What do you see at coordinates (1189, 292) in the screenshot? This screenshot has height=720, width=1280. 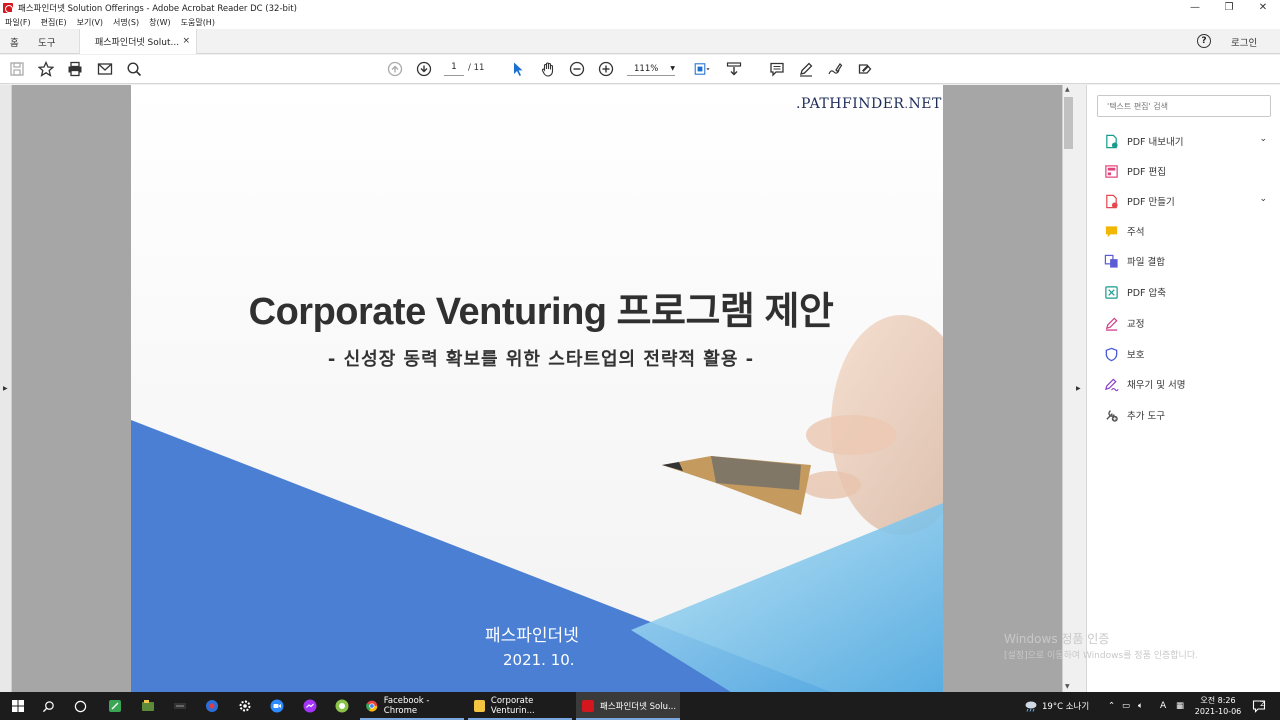 I see `tool-compress-pdf: PDF 압축` at bounding box center [1189, 292].